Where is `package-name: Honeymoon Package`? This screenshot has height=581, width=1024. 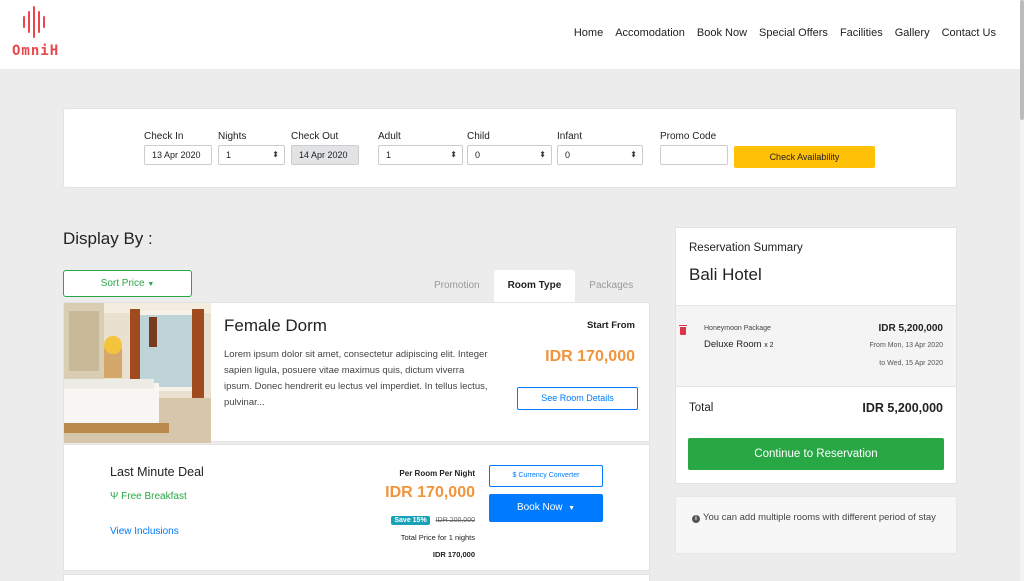
package-name: Honeymoon Package is located at coordinates (737, 328).